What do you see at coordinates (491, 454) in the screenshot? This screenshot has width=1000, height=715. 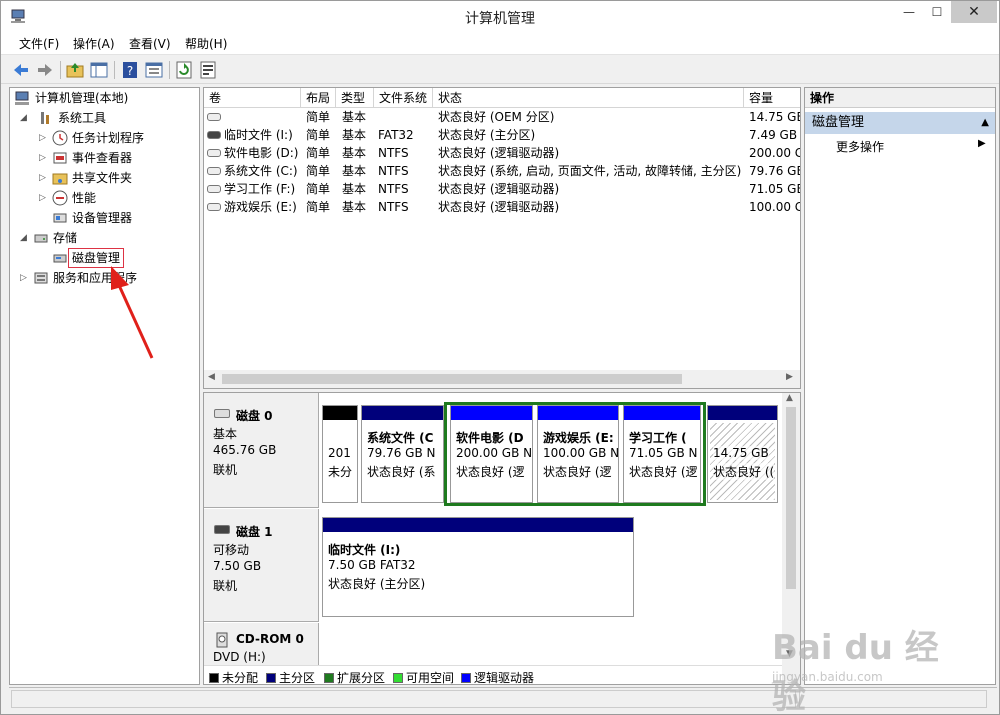 I see `partition-d: 软件电影 (D 200.00 GB N 状态良好 (逻` at bounding box center [491, 454].